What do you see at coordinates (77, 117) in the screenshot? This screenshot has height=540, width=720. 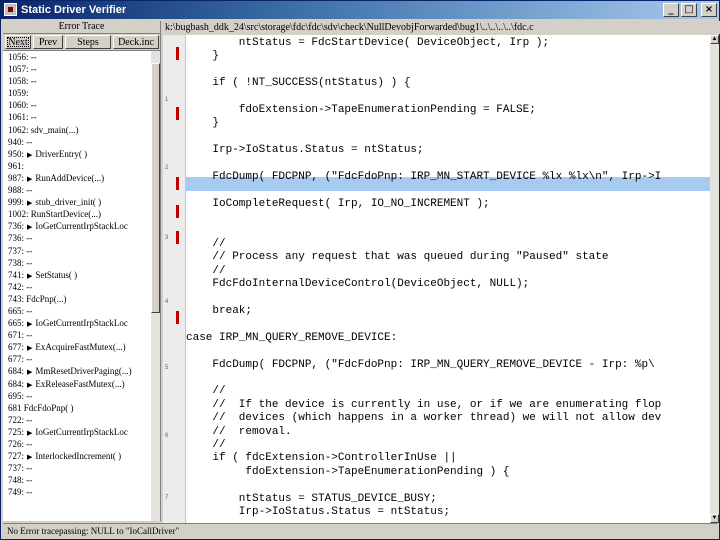 I see `trace-row: 1061: --` at bounding box center [77, 117].